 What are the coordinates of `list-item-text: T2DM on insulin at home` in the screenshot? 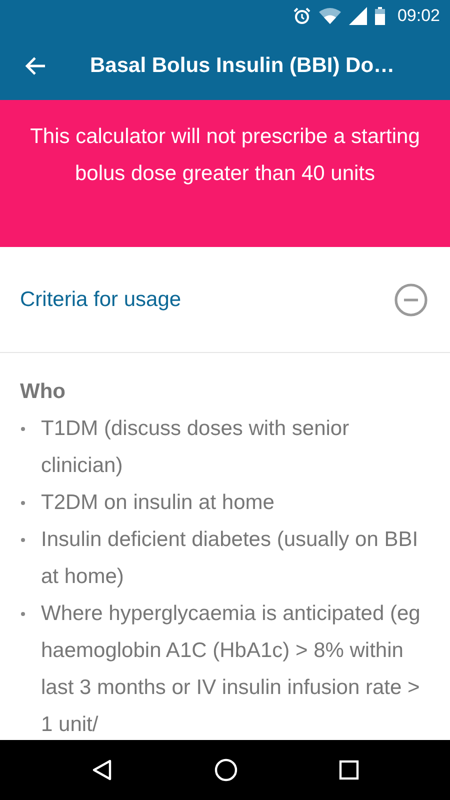 It's located at (158, 503).